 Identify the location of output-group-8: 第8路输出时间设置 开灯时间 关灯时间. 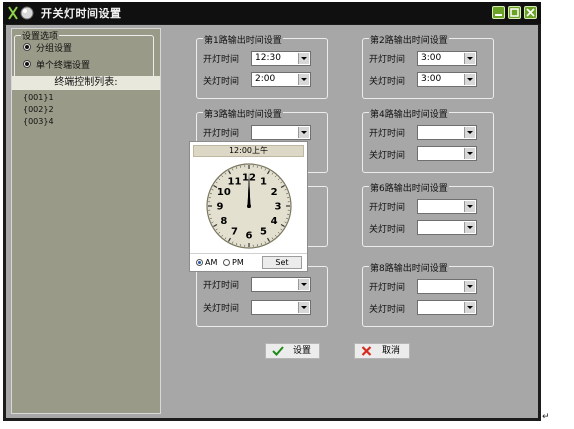
(428, 294).